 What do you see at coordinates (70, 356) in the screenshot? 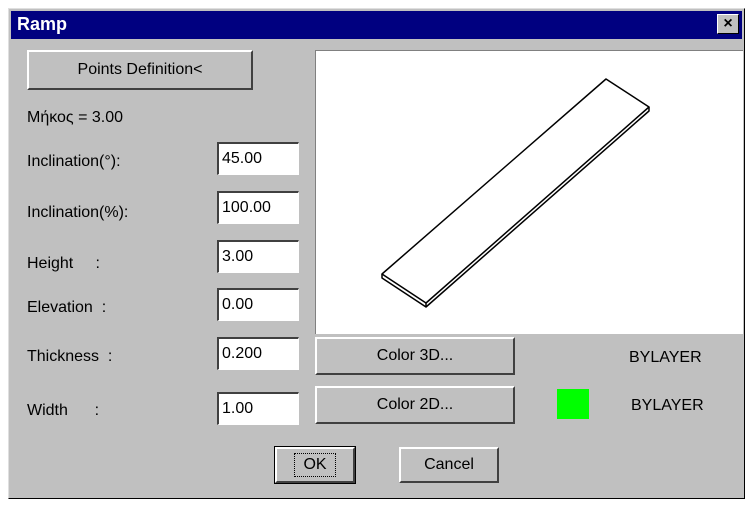
I see `thickness-label: Thickness :` at bounding box center [70, 356].